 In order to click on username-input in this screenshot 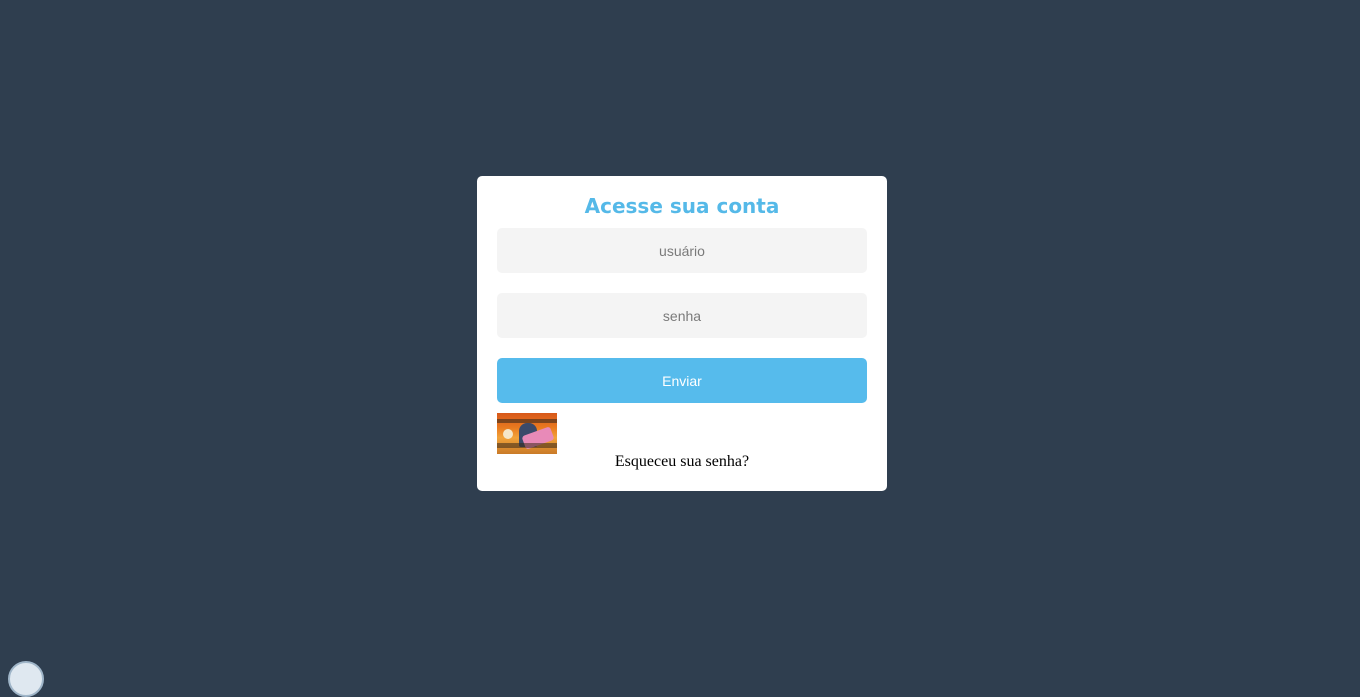, I will do `click(682, 250)`.